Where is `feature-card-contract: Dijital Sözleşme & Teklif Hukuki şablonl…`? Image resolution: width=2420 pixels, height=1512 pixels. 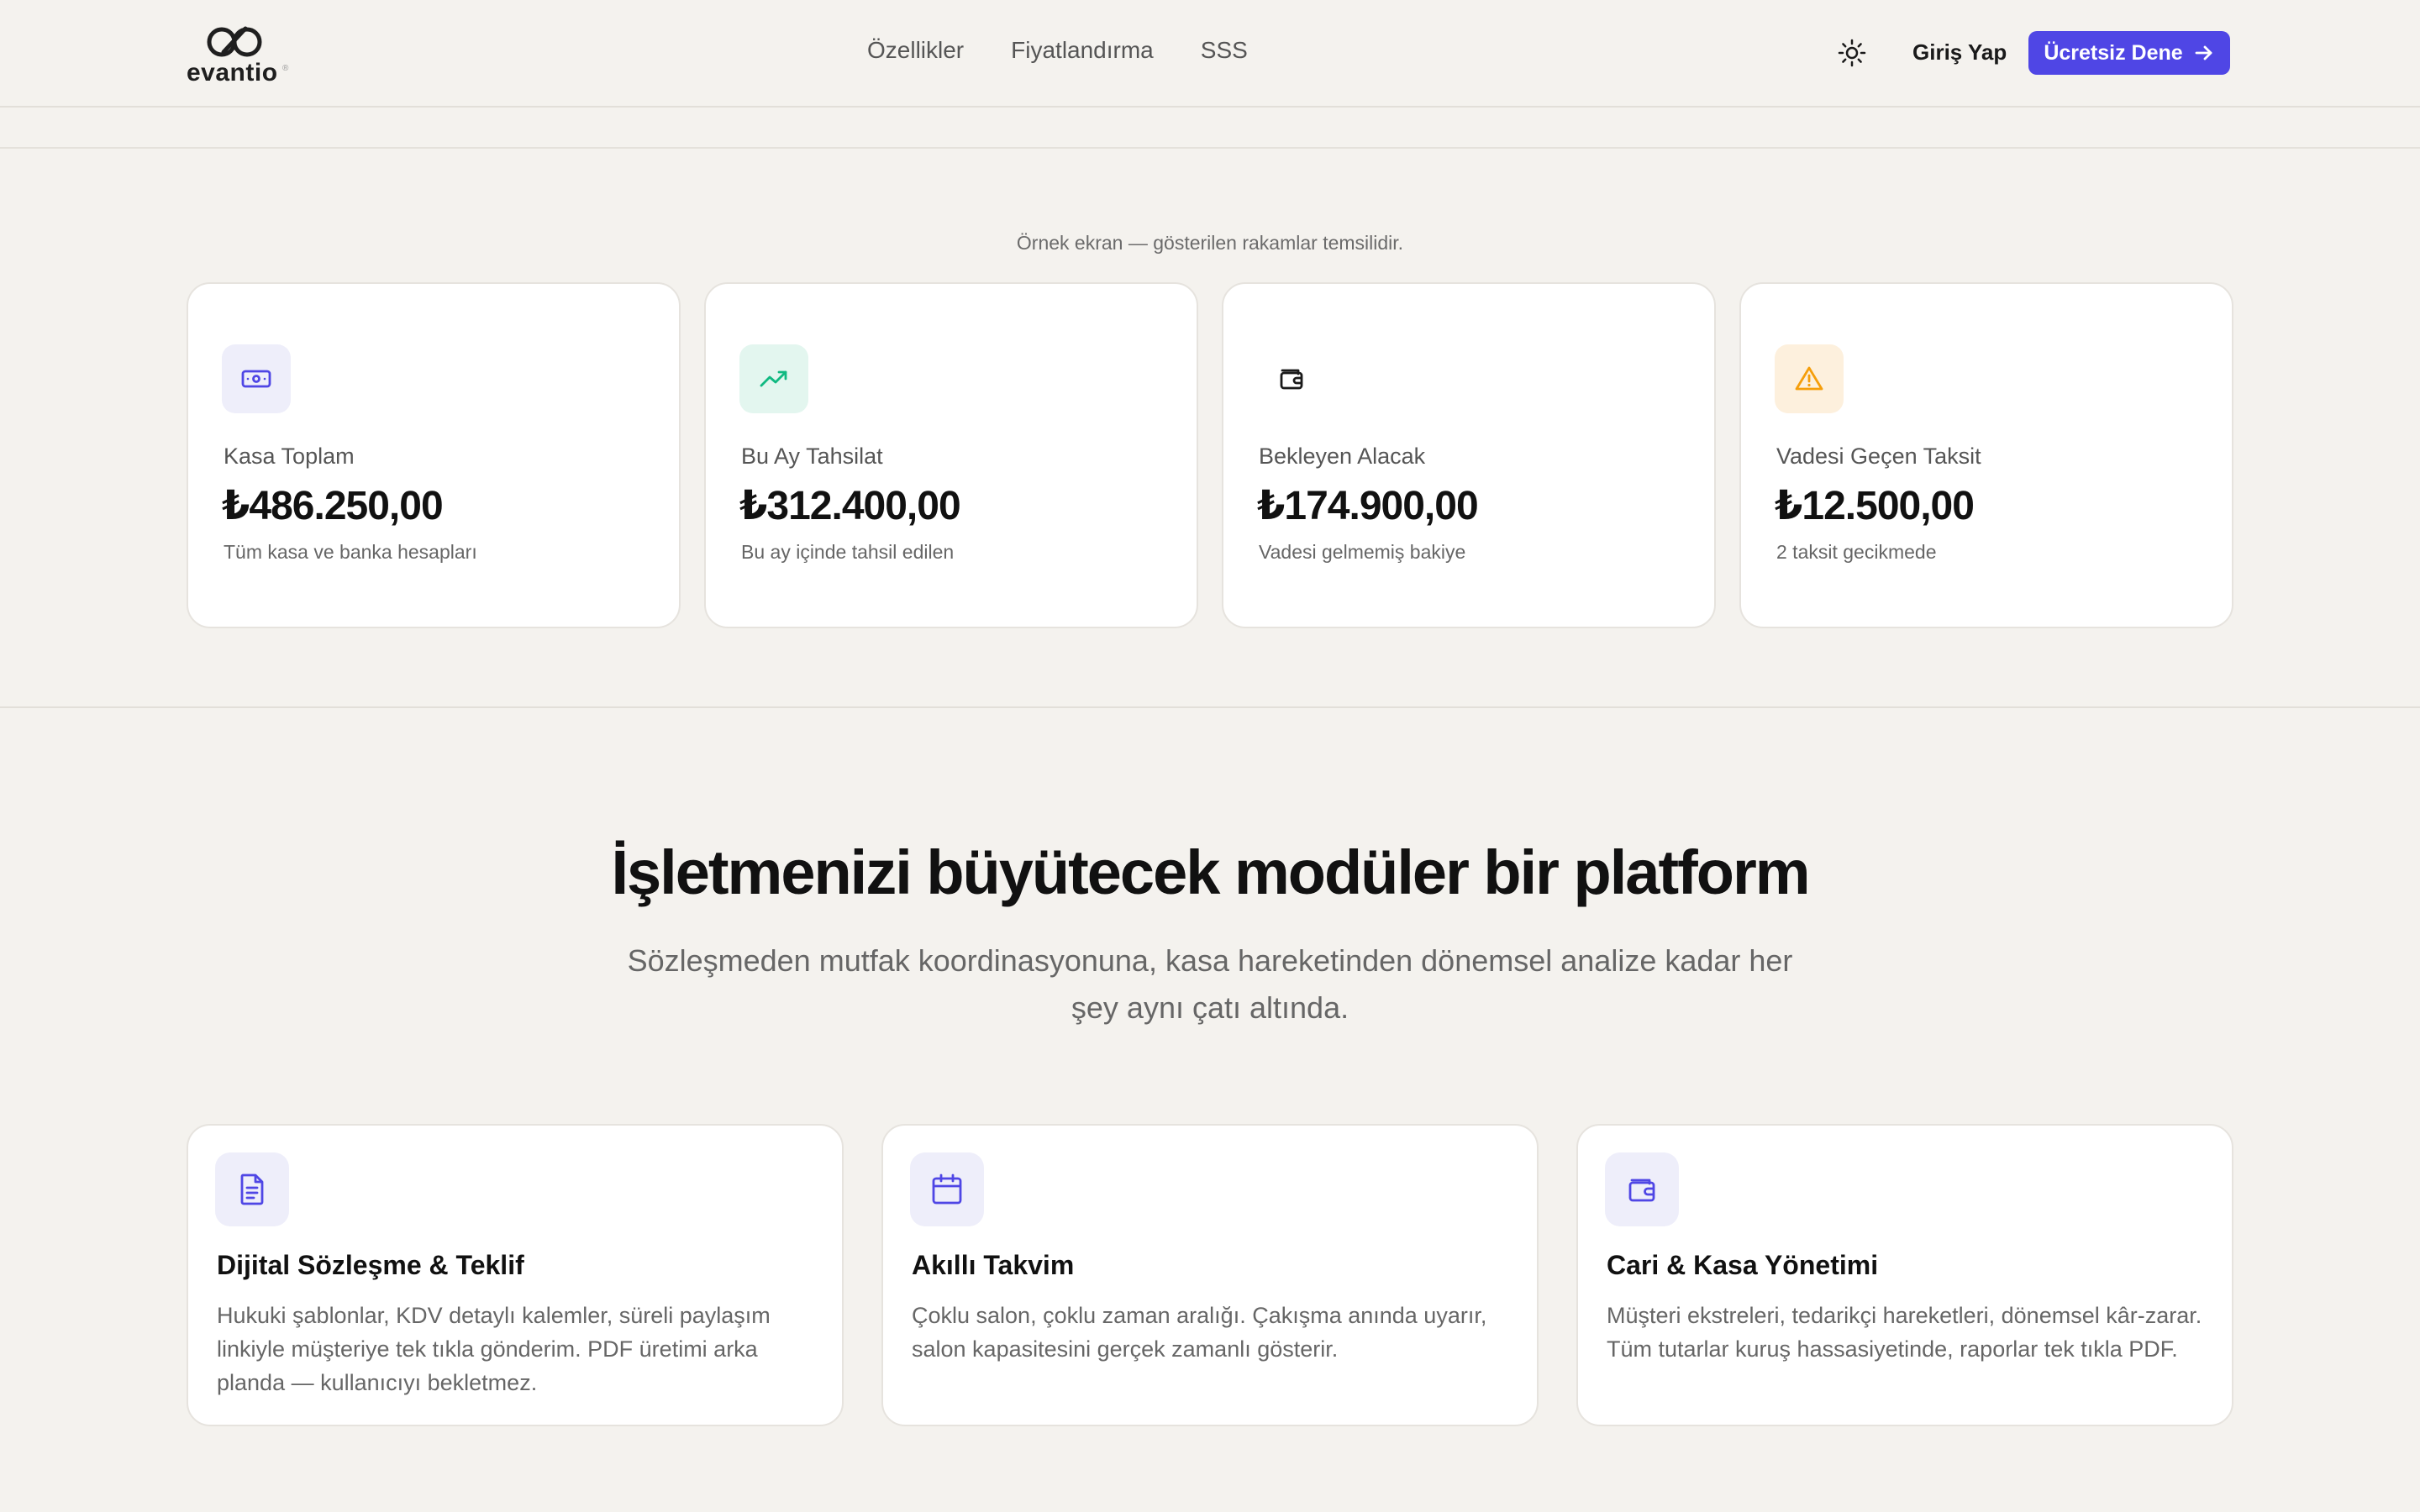
feature-card-contract: Dijital Sözleşme & Teklif Hukuki şablonl… is located at coordinates (515, 1275).